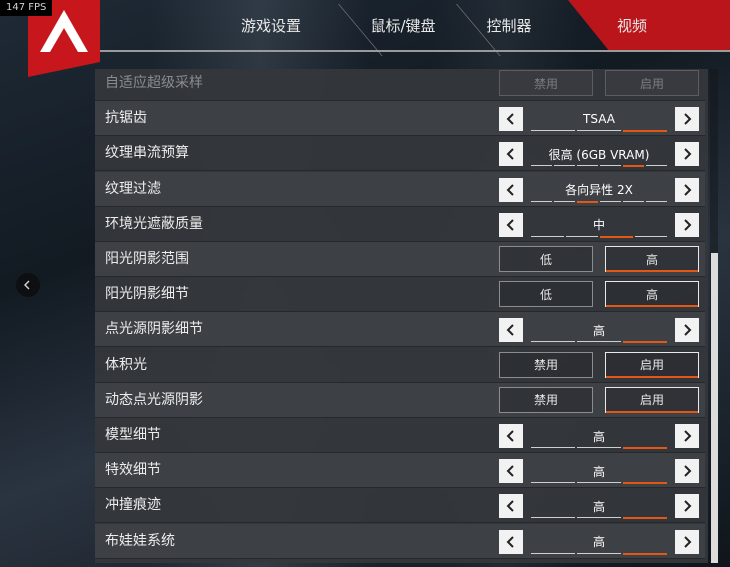  What do you see at coordinates (126, 118) in the screenshot?
I see `setting-label: 抗锯齿` at bounding box center [126, 118].